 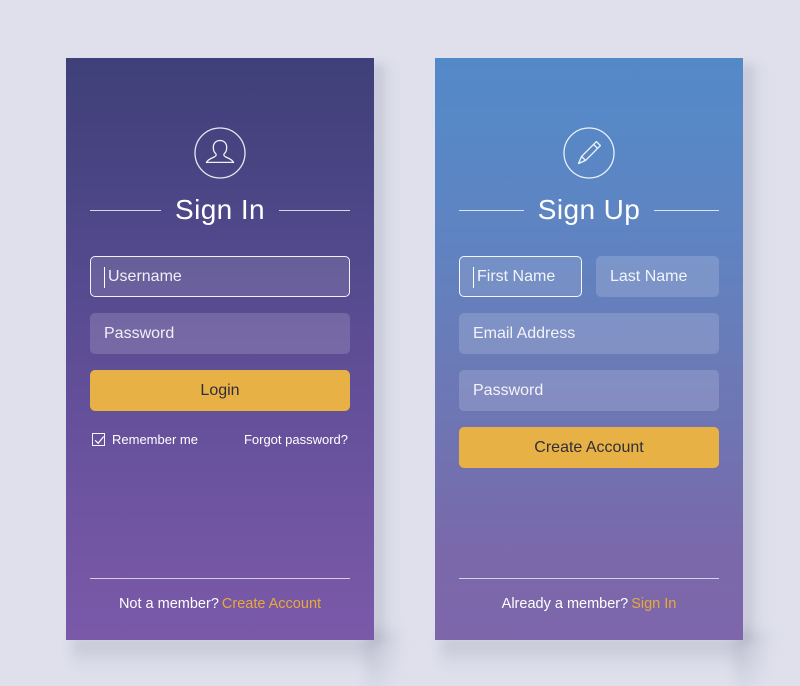 What do you see at coordinates (222, 653) in the screenshot?
I see `signin-card-shadow-bottom` at bounding box center [222, 653].